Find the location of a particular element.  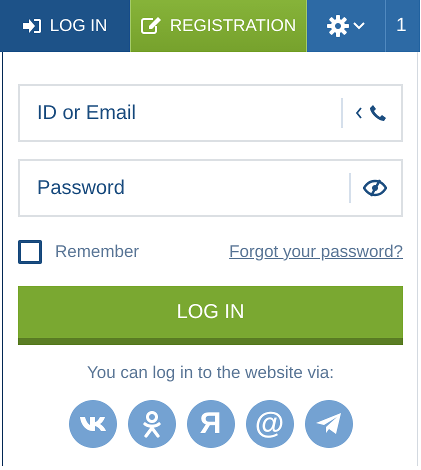

social-caption: You can log in to the website via: is located at coordinates (210, 373).